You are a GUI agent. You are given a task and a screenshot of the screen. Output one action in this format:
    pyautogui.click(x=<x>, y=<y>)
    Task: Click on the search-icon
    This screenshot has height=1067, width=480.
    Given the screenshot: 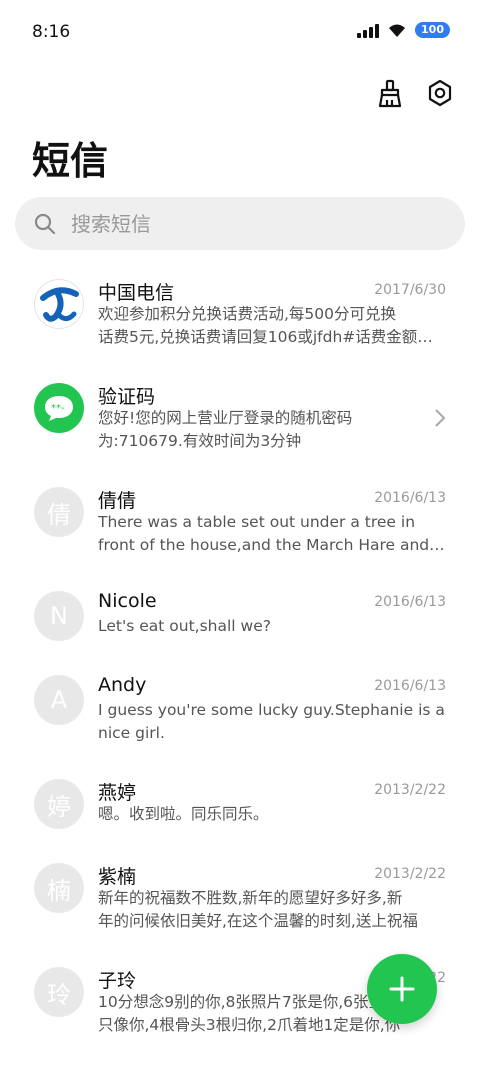 What is the action you would take?
    pyautogui.click(x=45, y=223)
    